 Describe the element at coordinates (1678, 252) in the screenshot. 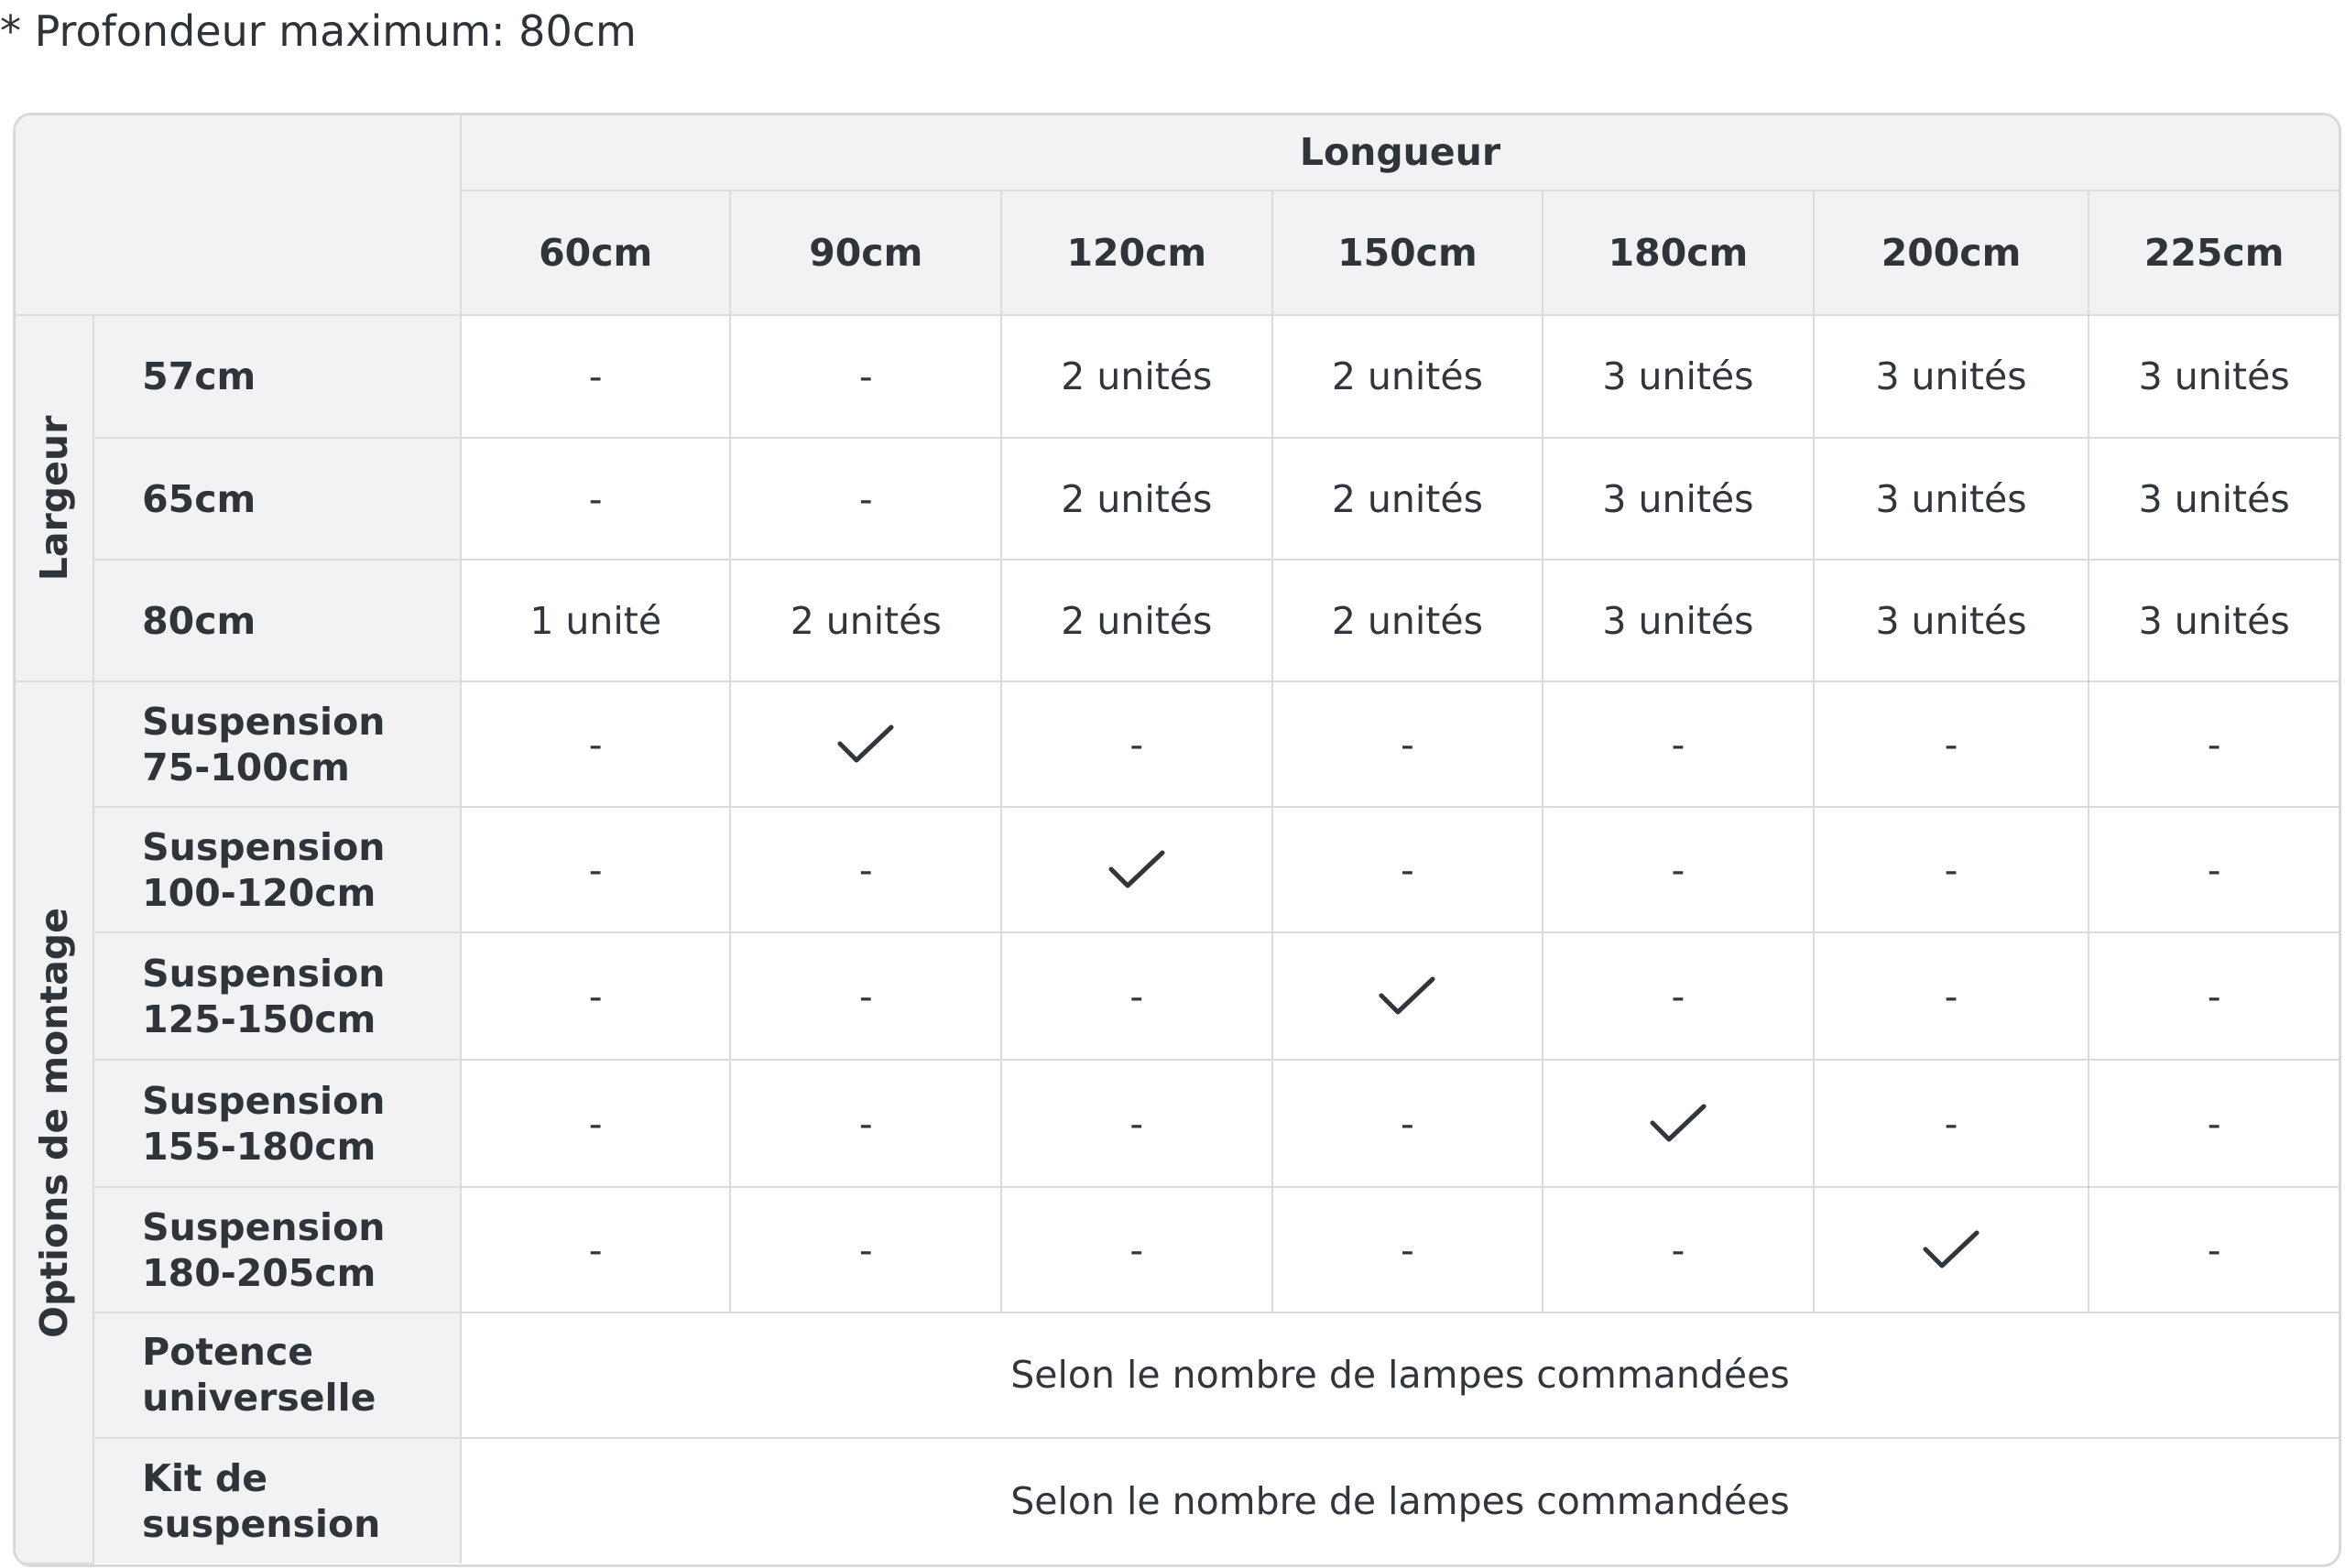

I see `column-header: 180cm` at that location.